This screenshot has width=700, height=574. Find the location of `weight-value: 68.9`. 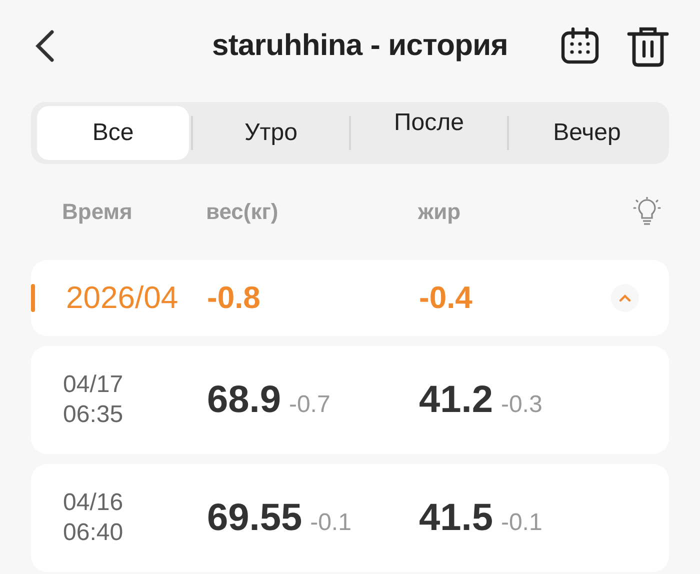

weight-value: 68.9 is located at coordinates (244, 400).